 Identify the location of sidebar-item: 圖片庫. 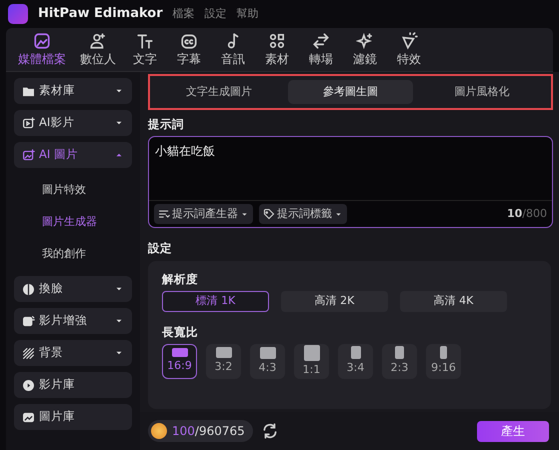
(73, 417).